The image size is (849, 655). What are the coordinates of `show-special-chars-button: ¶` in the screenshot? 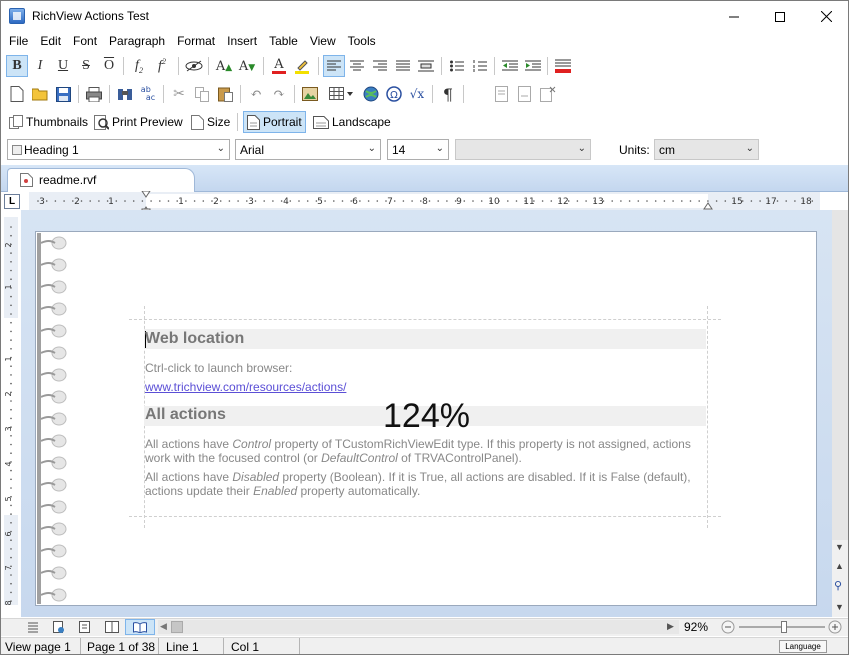 It's located at (448, 94).